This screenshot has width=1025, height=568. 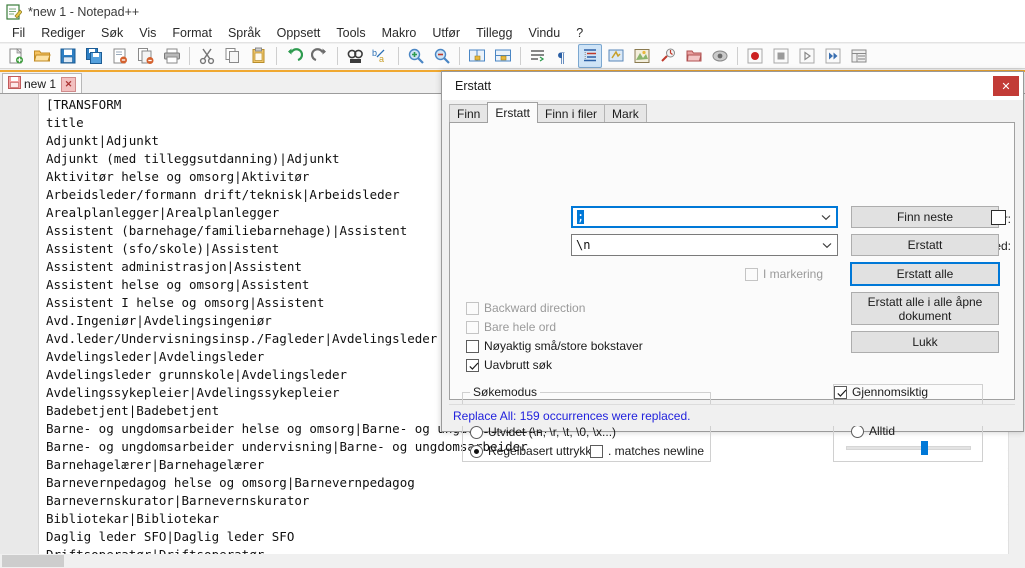 I want to click on menu-help: ?, so click(x=579, y=33).